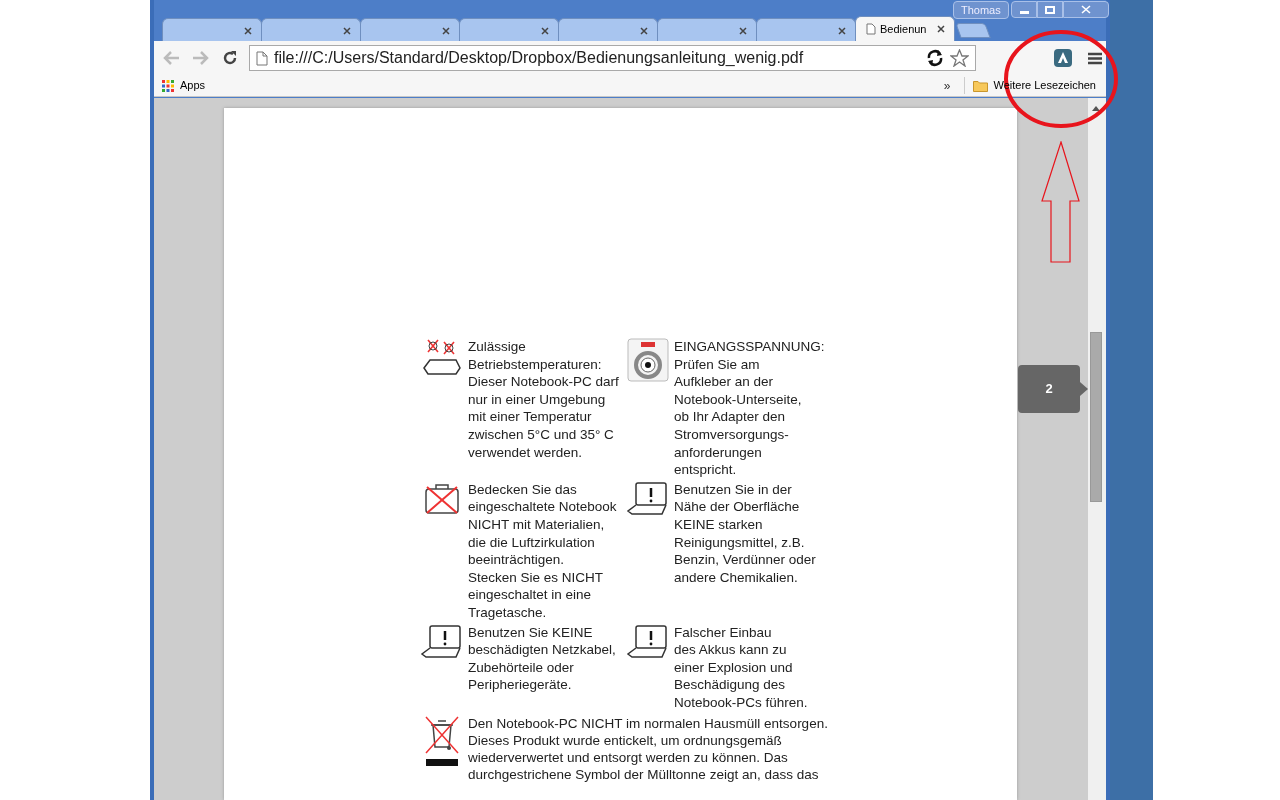 The width and height of the screenshot is (1280, 800). I want to click on browser-tab: Bedienun, so click(905, 28).